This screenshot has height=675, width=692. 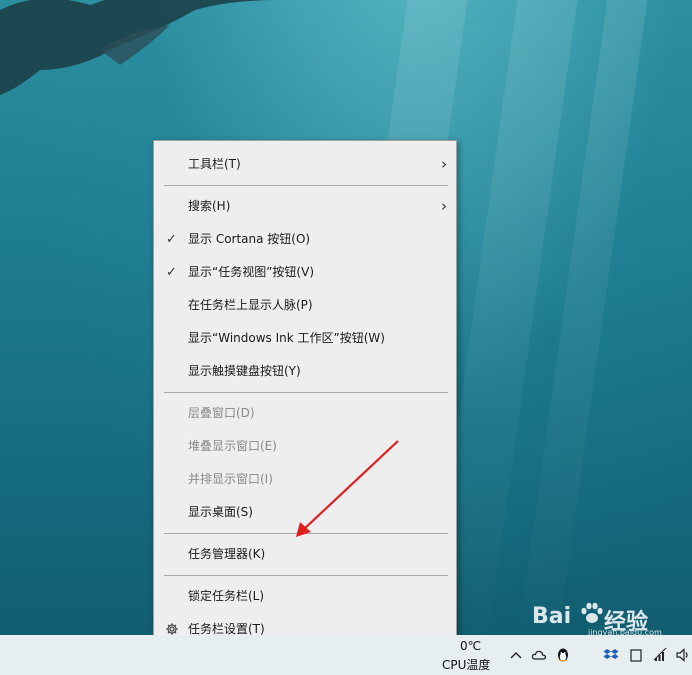 What do you see at coordinates (611, 655) in the screenshot?
I see `dropbox-icon` at bounding box center [611, 655].